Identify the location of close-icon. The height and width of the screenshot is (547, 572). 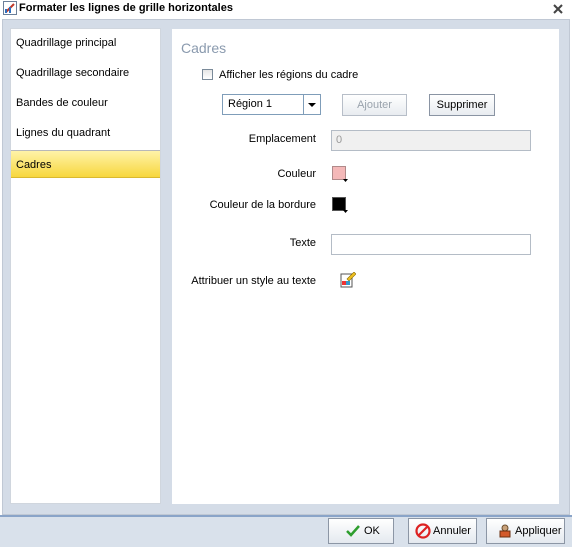
(558, 9).